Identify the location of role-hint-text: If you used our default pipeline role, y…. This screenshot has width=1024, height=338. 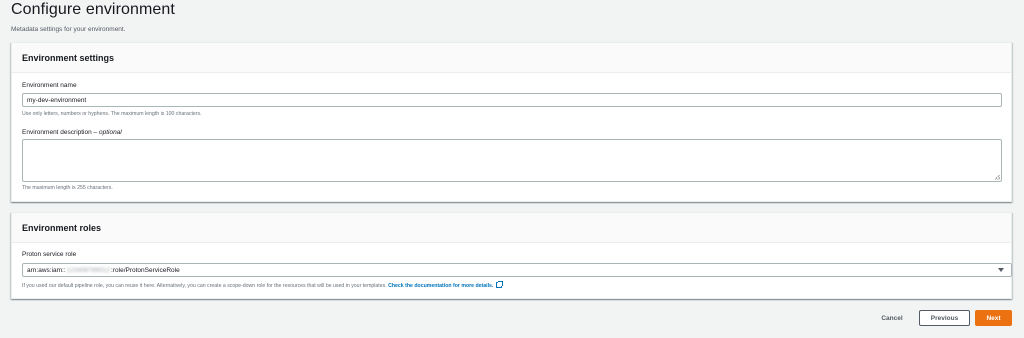
(204, 286).